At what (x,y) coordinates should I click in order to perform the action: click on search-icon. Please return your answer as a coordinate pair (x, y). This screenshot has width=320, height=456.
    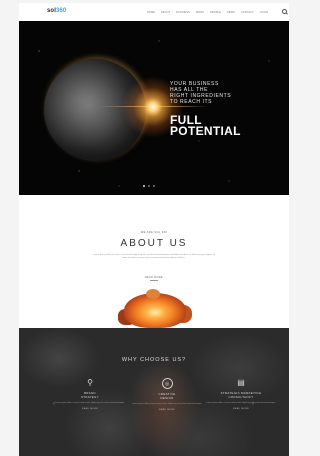
    Looking at the image, I should click on (284, 11).